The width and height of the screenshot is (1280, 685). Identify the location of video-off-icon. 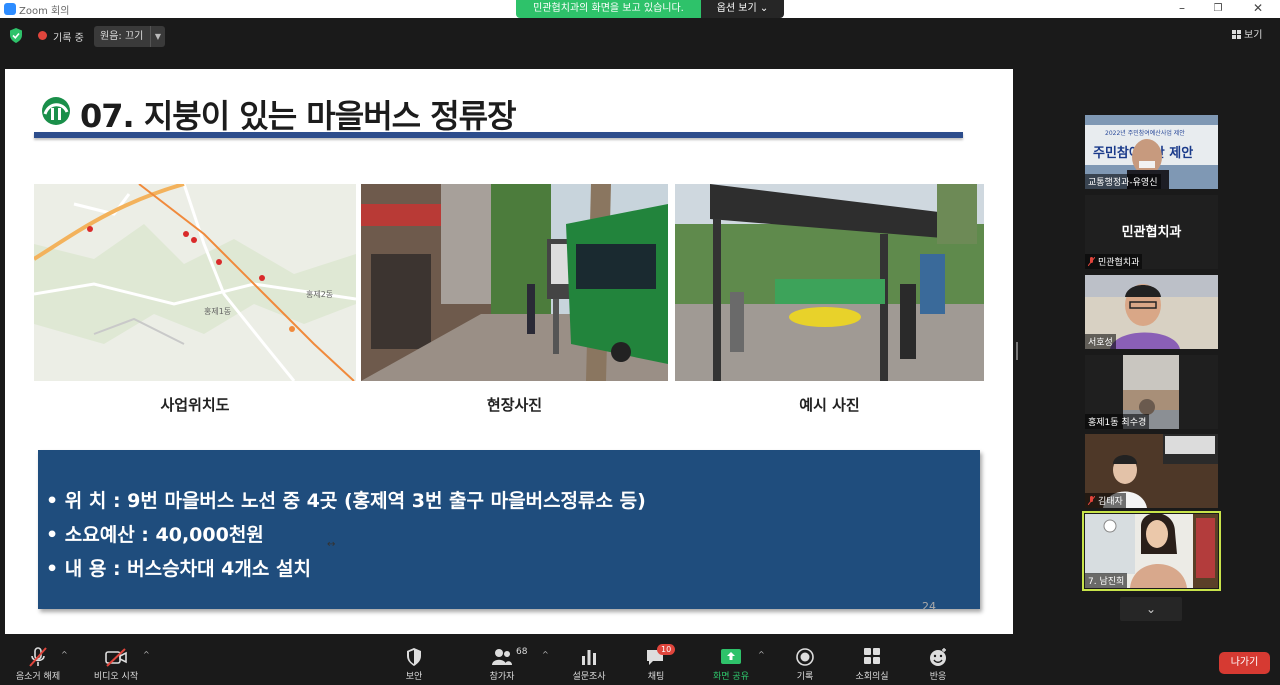
(116, 657).